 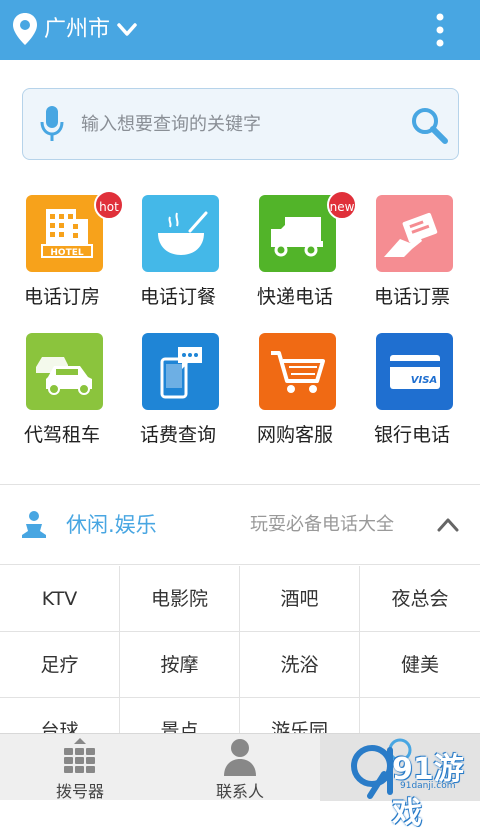 I want to click on svg-text: VISA, so click(x=424, y=380).